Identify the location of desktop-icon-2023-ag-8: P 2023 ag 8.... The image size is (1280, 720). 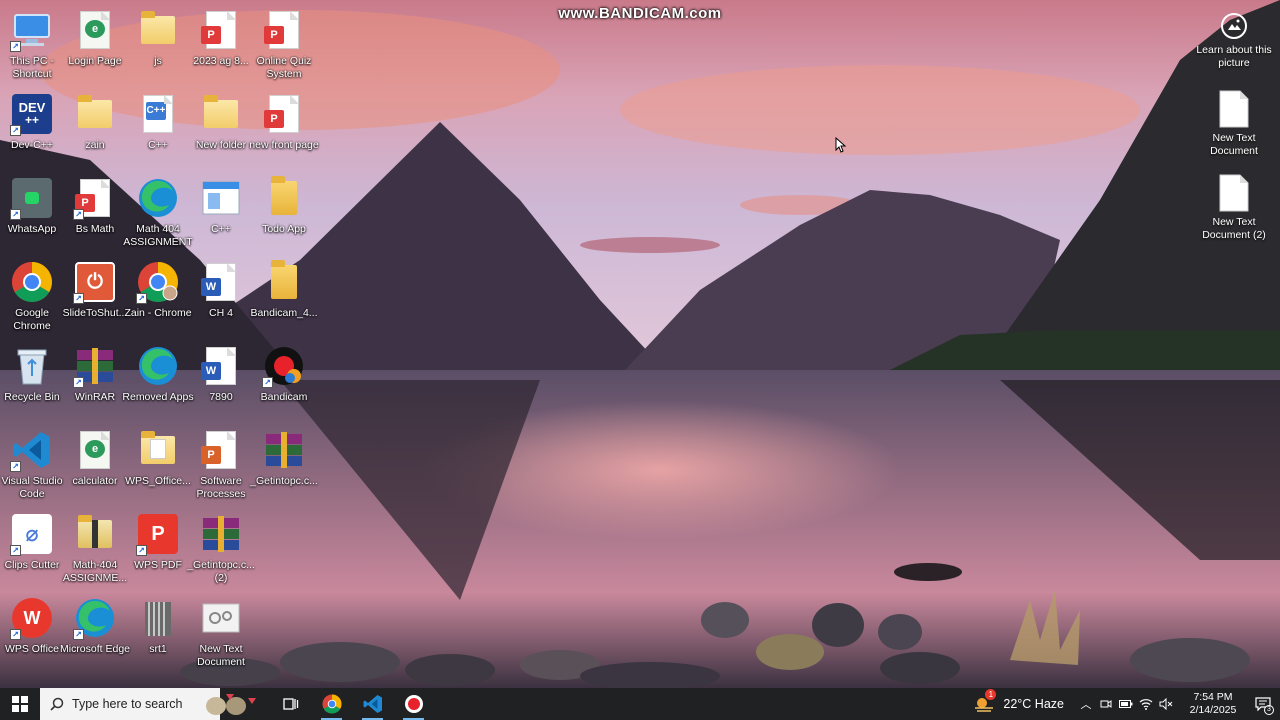
(221, 42).